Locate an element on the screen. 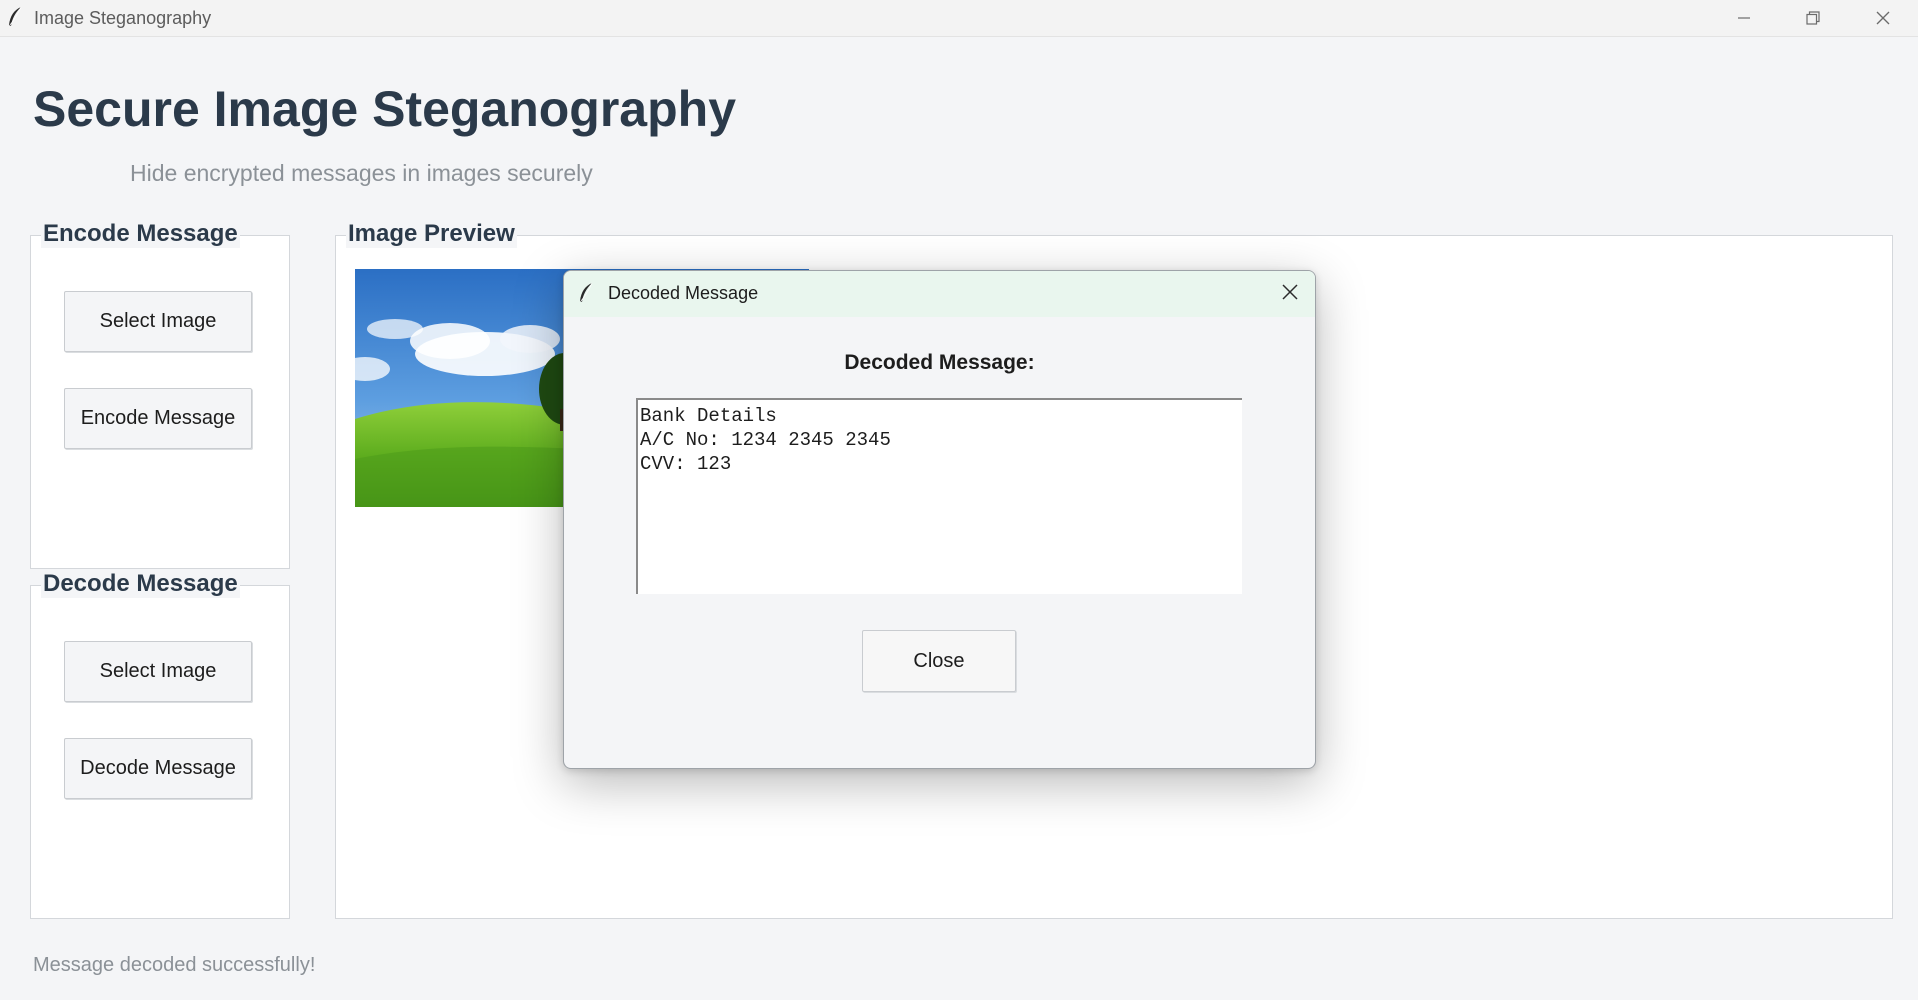  encode-panel-label: Encode Message is located at coordinates (140, 234).